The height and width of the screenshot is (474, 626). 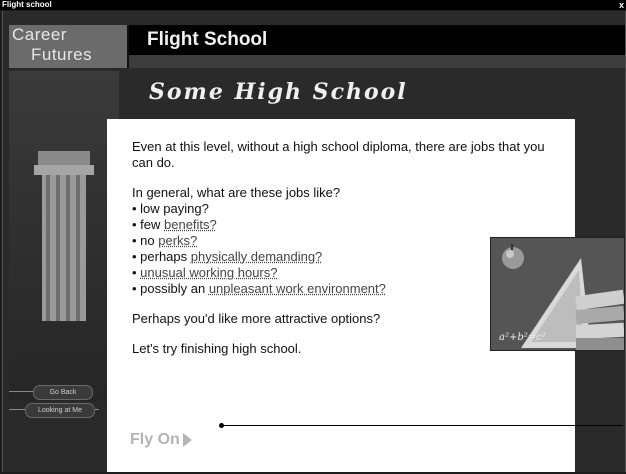 I want to click on fly-on-label: Fly On, so click(x=155, y=439).